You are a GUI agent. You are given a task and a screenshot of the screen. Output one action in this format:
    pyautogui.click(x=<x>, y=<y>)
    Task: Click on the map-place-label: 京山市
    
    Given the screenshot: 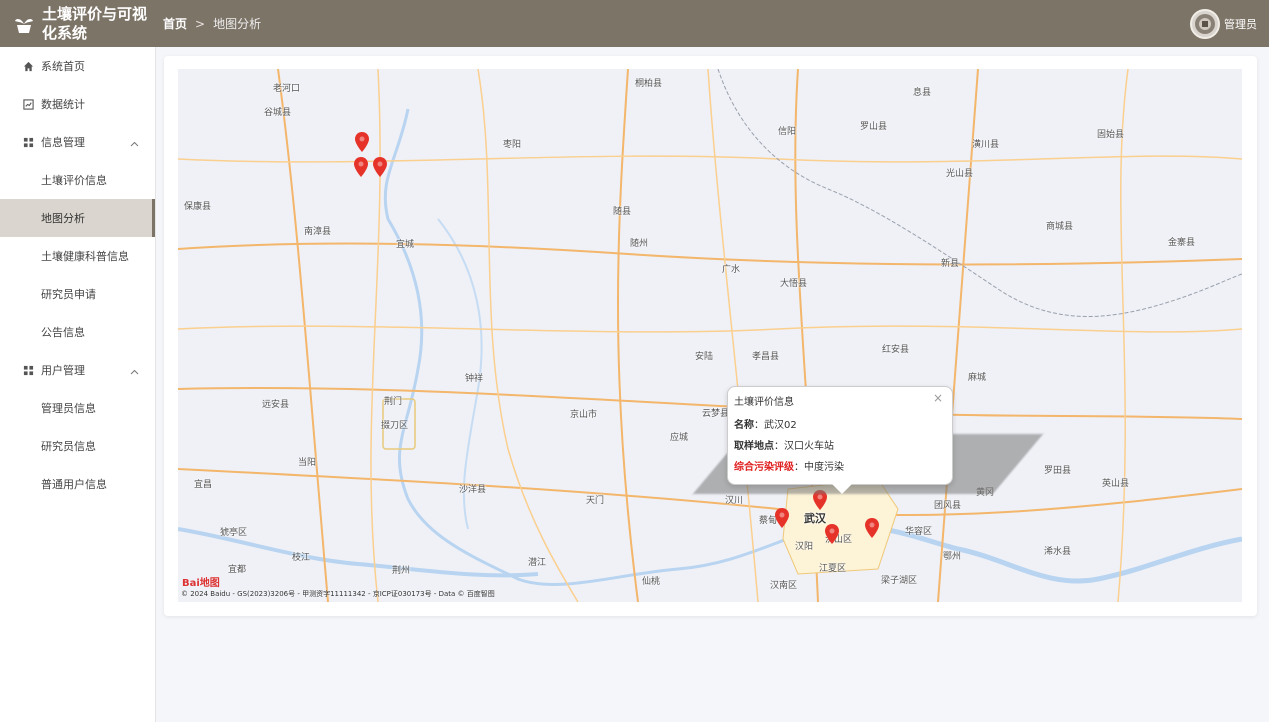 What is the action you would take?
    pyautogui.click(x=584, y=415)
    